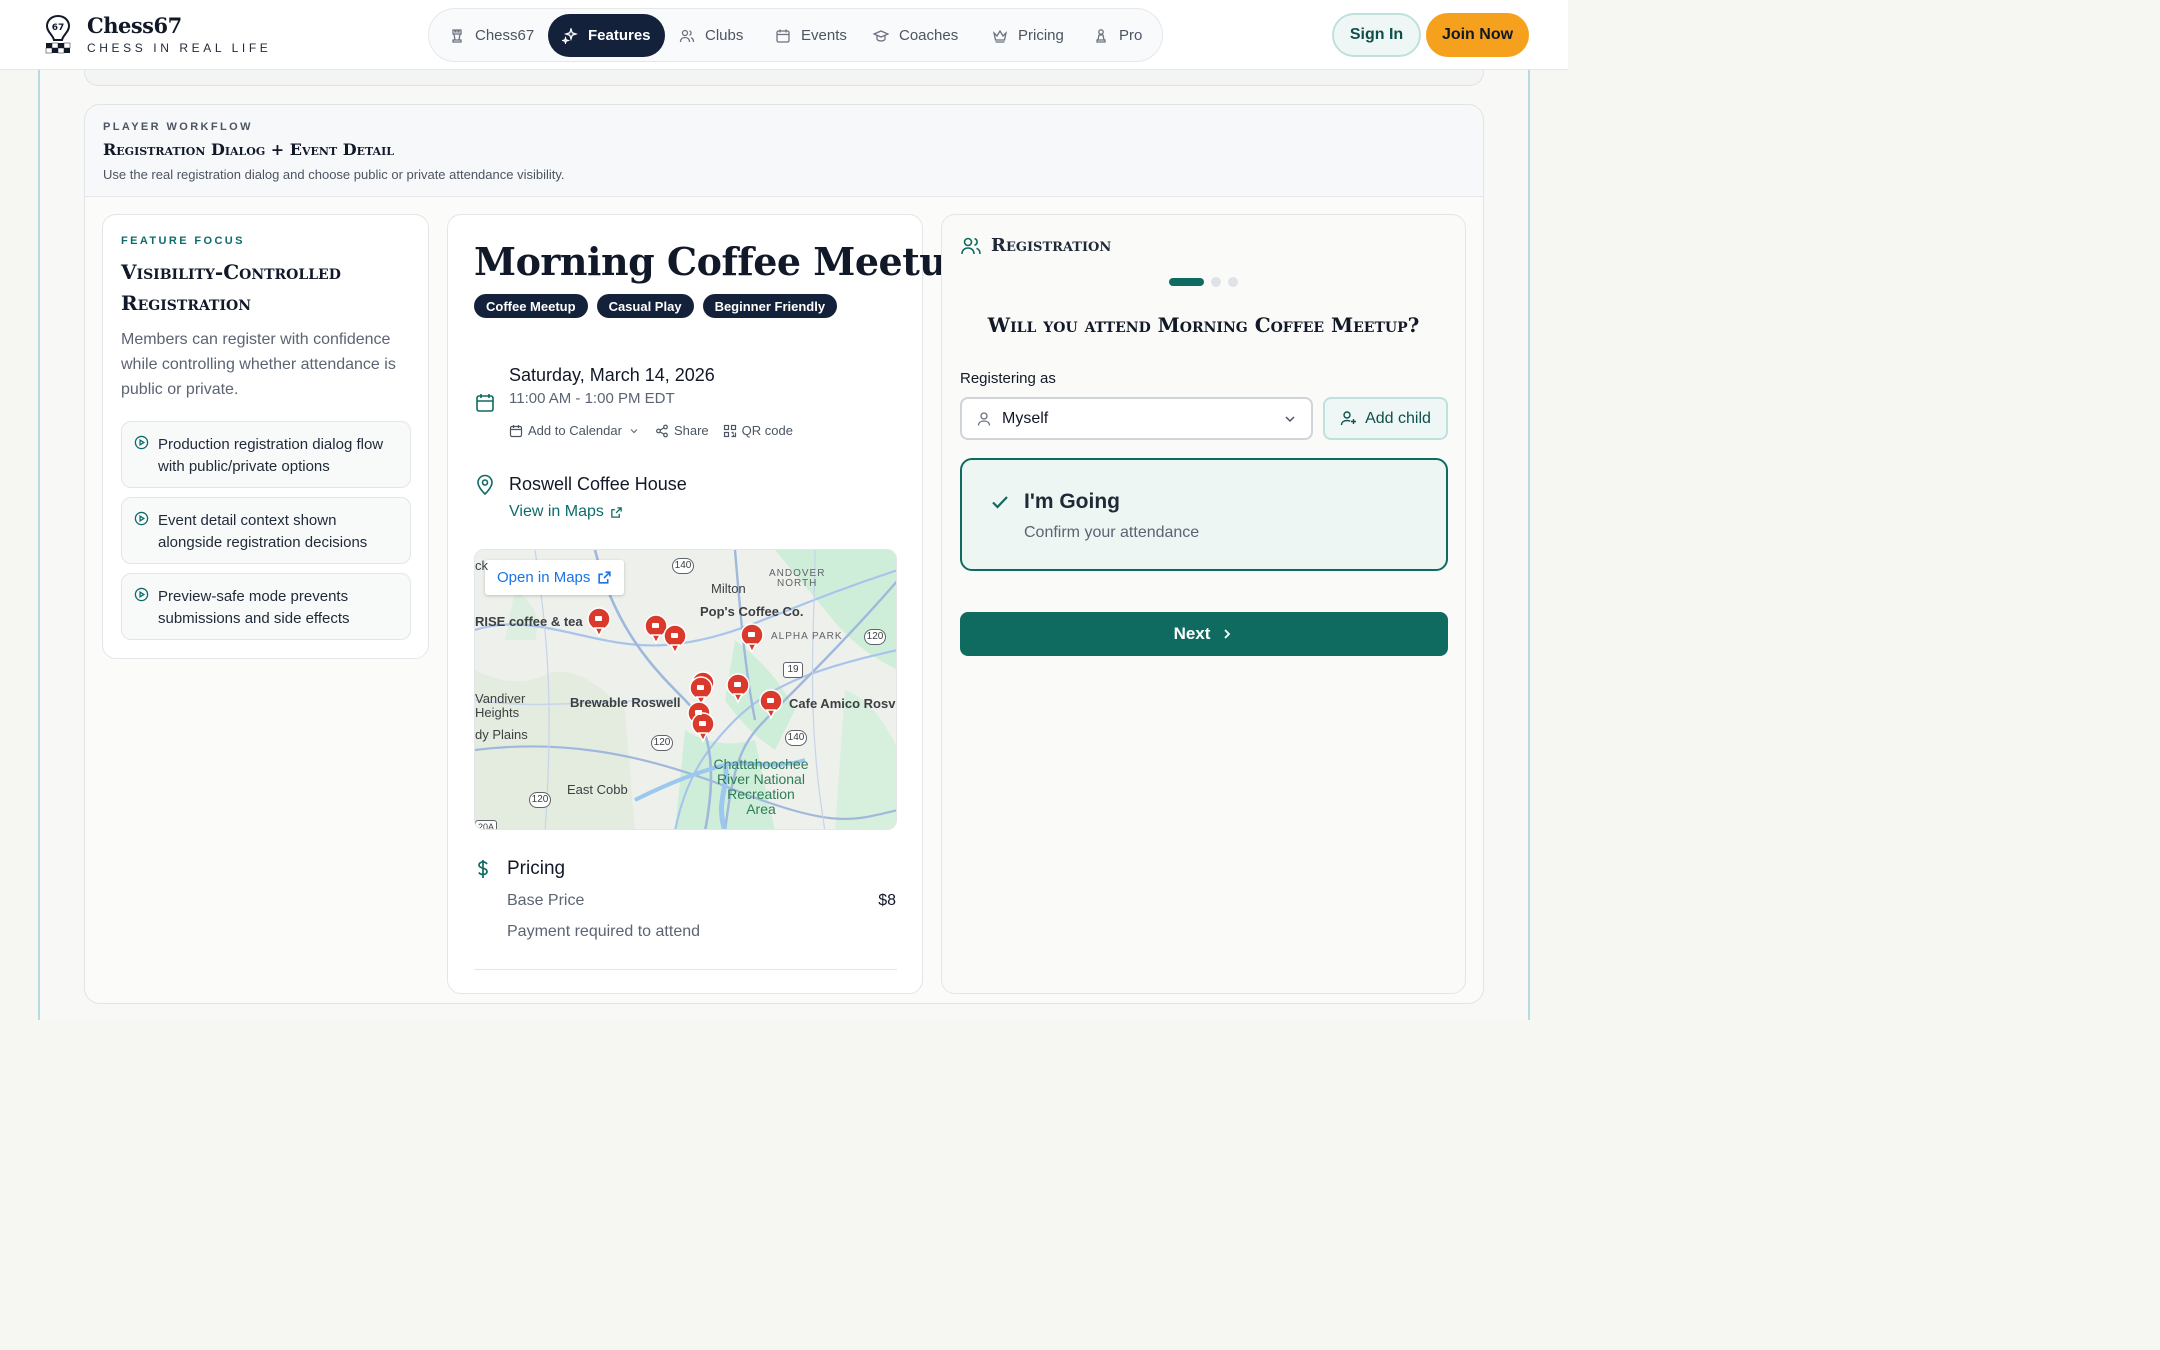 This screenshot has width=2160, height=1350. Describe the element at coordinates (546, 900) in the screenshot. I see `base-price-label: Base Price` at that location.